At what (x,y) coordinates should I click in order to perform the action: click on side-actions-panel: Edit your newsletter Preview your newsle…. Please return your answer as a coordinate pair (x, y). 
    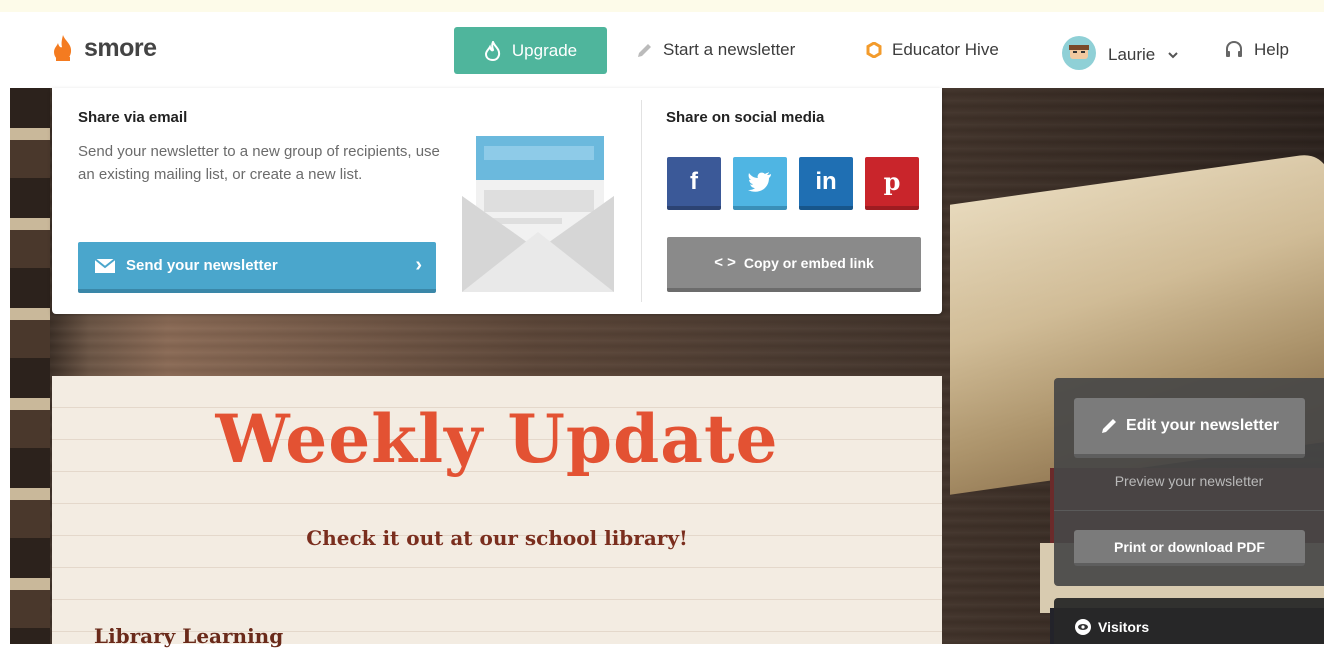
    Looking at the image, I should click on (1189, 482).